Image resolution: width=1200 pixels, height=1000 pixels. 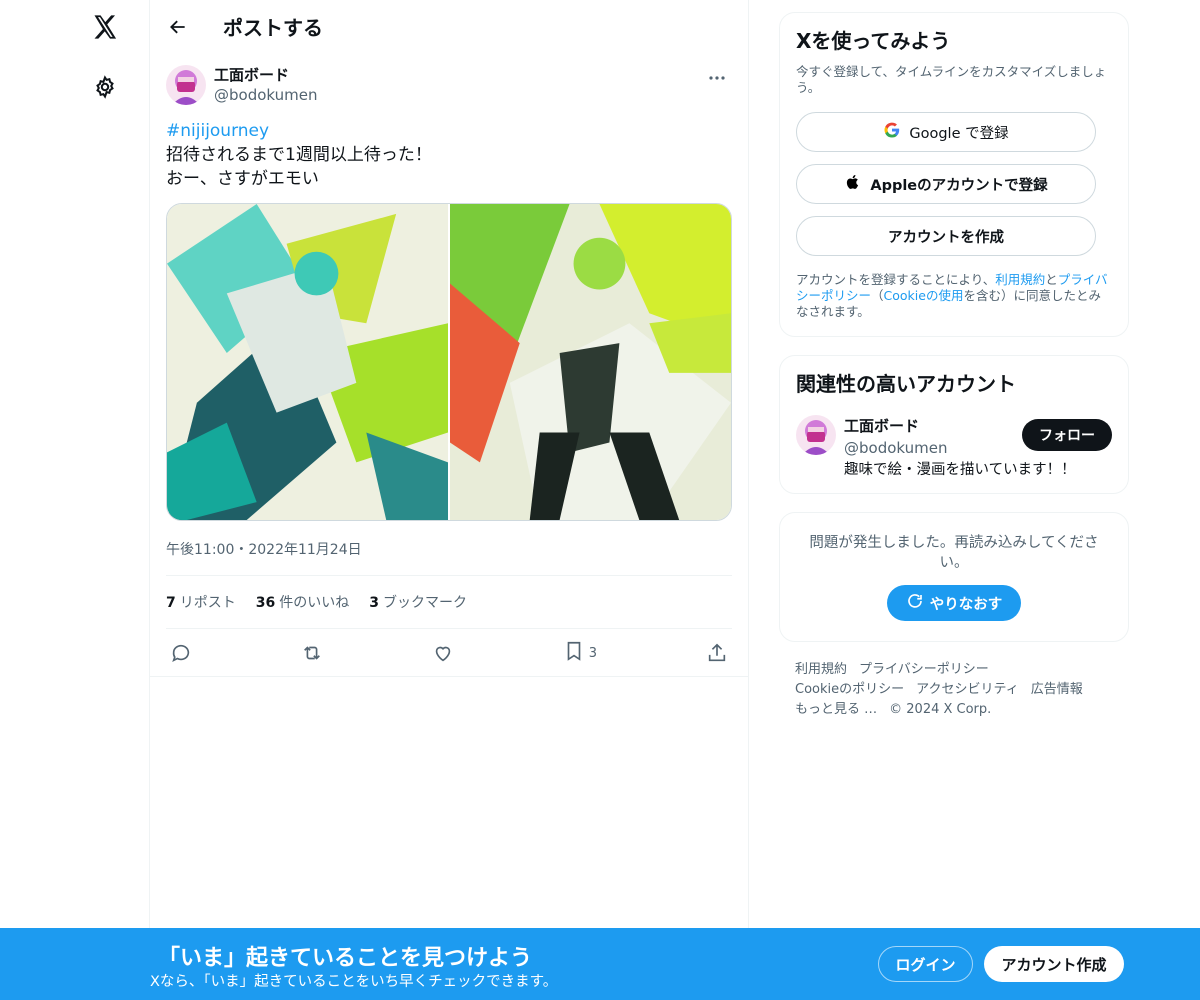 I want to click on post-stats: 7 リポスト 36 件のいいね 3 ブックマーク, so click(x=449, y=602).